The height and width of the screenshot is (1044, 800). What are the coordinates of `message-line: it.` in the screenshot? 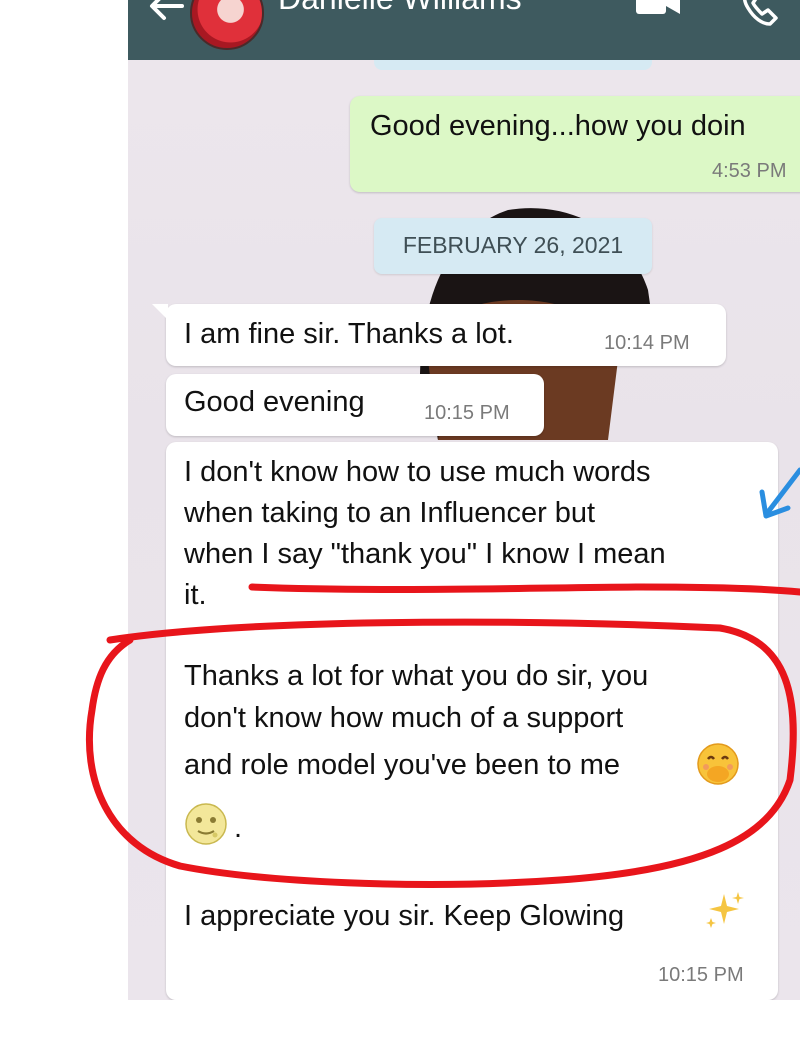 It's located at (195, 595).